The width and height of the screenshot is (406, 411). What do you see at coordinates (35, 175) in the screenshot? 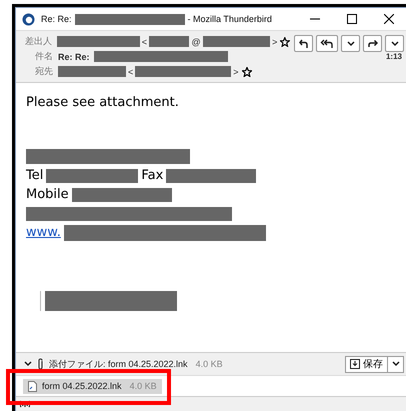
I see `label-text: Tel` at bounding box center [35, 175].